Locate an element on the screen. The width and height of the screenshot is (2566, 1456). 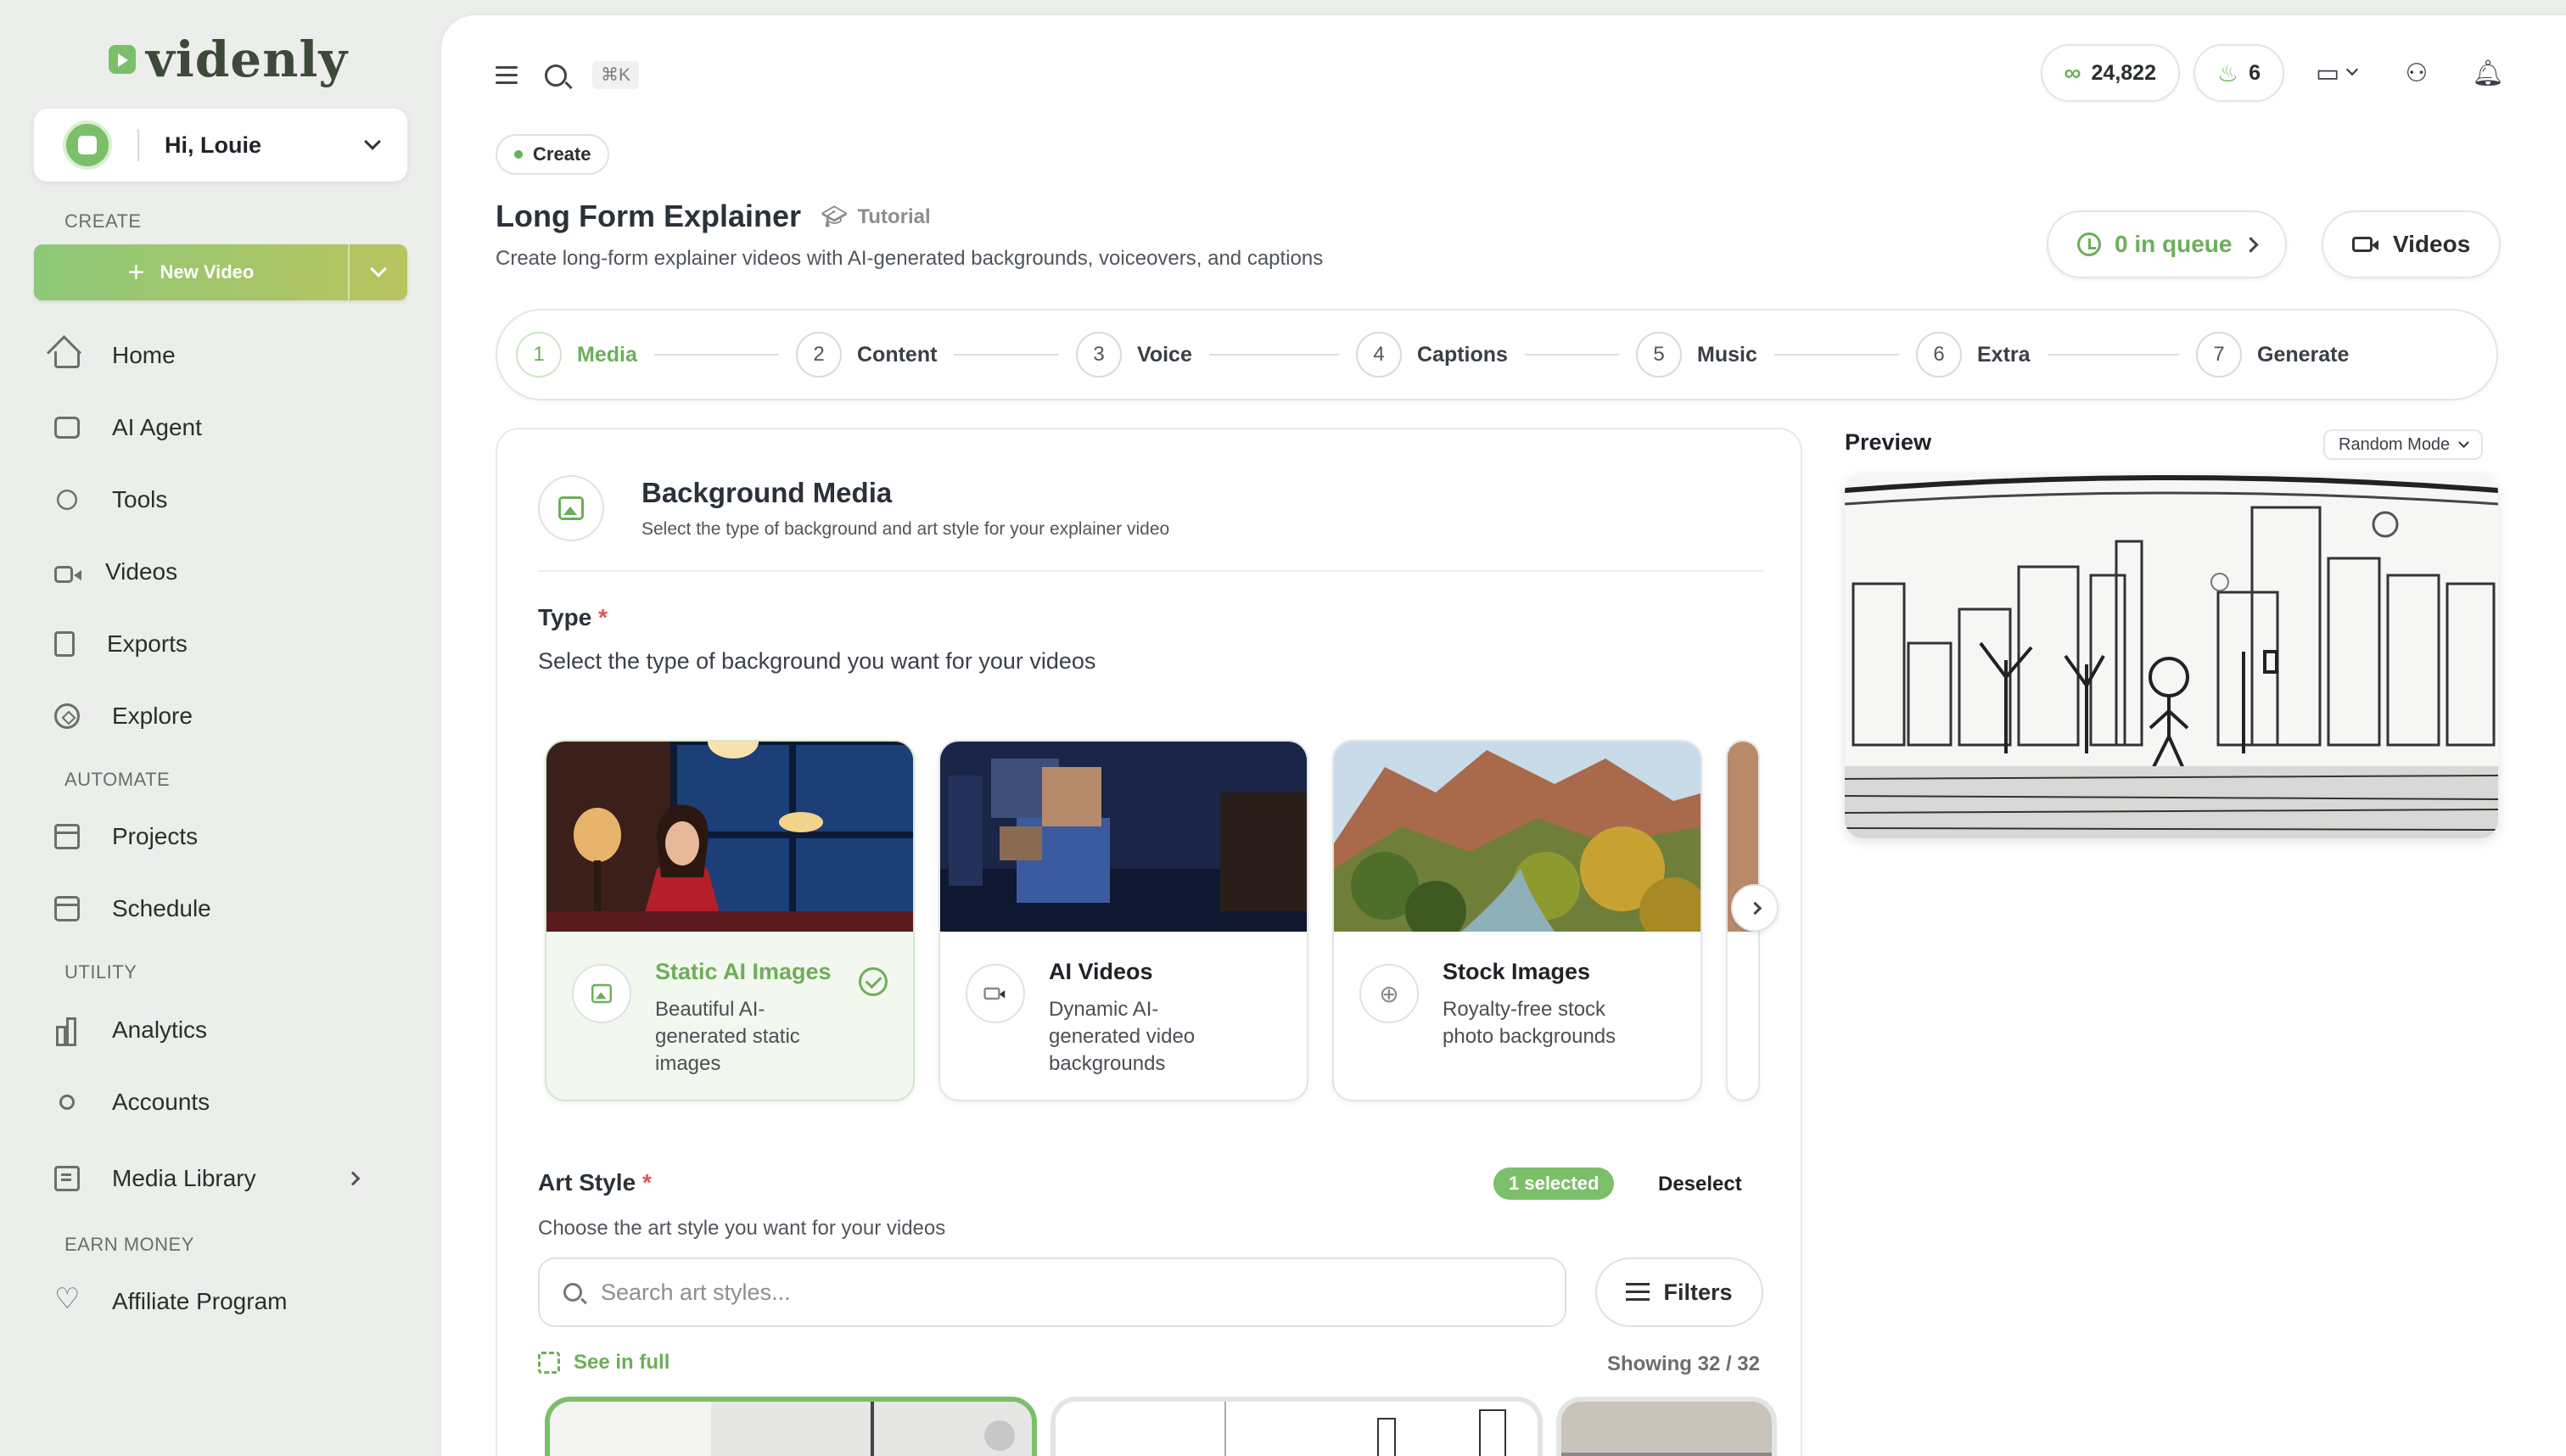
preview-label: Preview is located at coordinates (1888, 442).